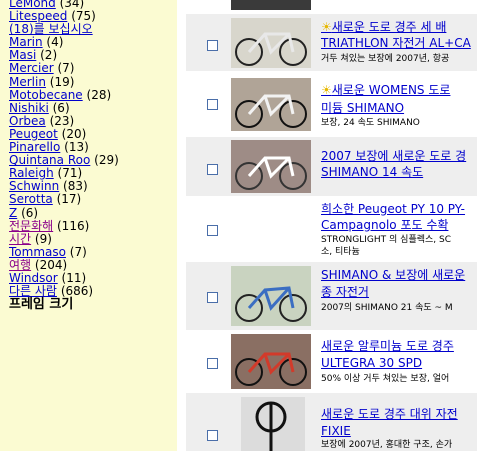 The height and width of the screenshot is (451, 477). Describe the element at coordinates (389, 414) in the screenshot. I see `listing-title: 새로운 도로 경주 대위 자전` at that location.